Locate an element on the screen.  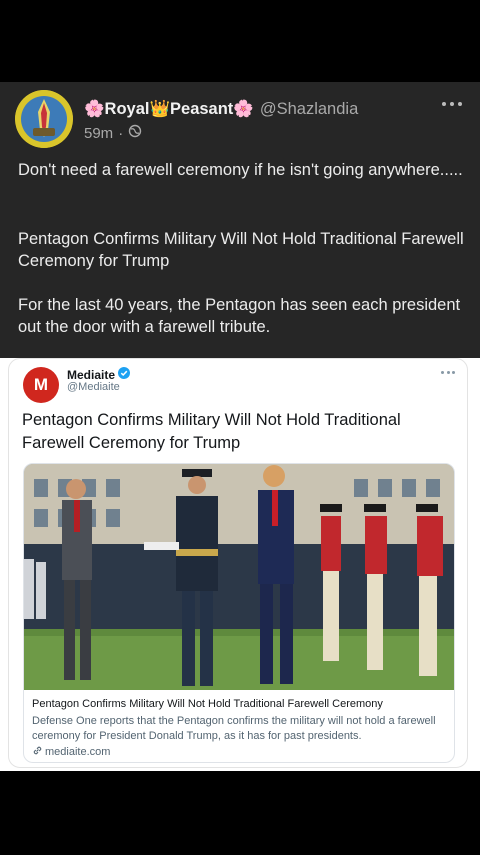
author-row: 🌸Royal👑Peasant🌸 @Shazlandia is located at coordinates (221, 109).